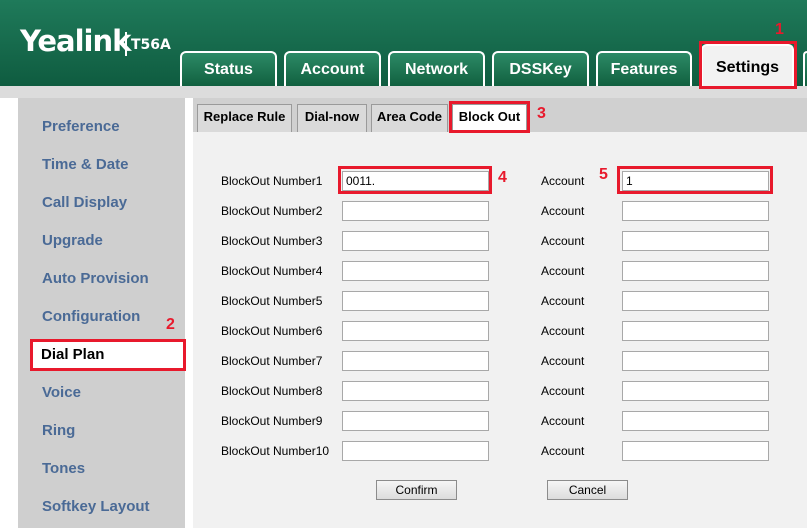 The height and width of the screenshot is (528, 807). Describe the element at coordinates (91, 316) in the screenshot. I see `sidebar-item-configuration: Configuration` at that location.